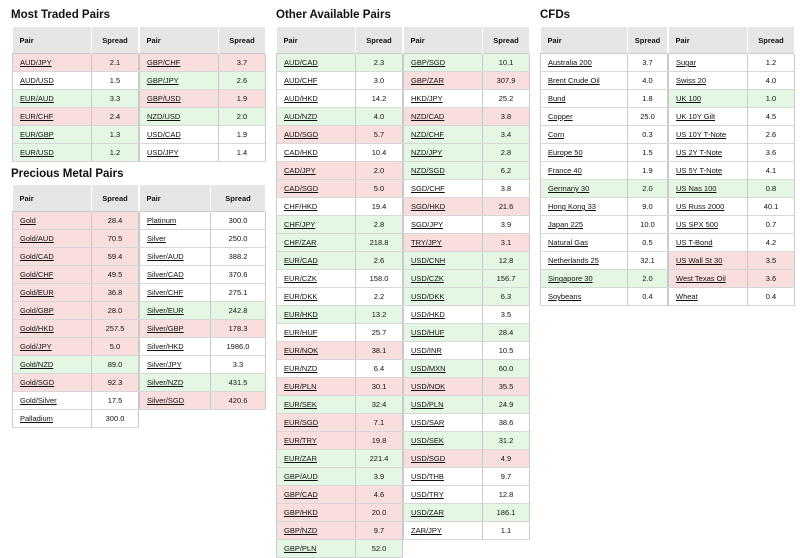 Image resolution: width=800 pixels, height=558 pixels. Describe the element at coordinates (300, 386) in the screenshot. I see `pair-link: EUR/PLN` at that location.